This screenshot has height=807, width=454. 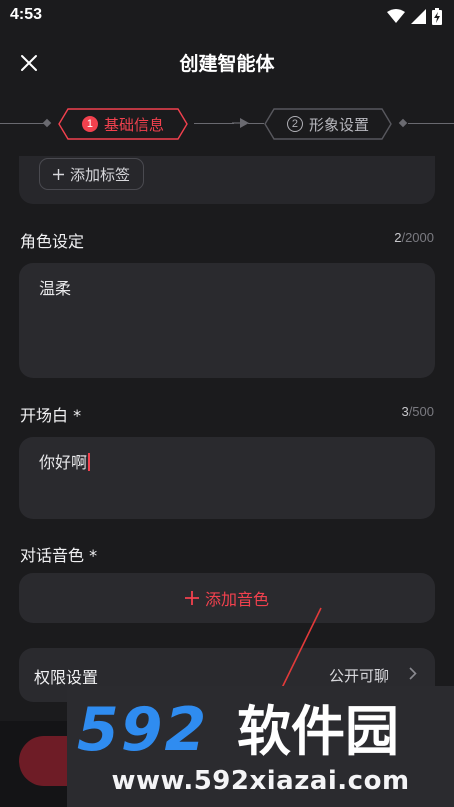 I want to click on annotation-pointer-line, so click(x=299, y=652).